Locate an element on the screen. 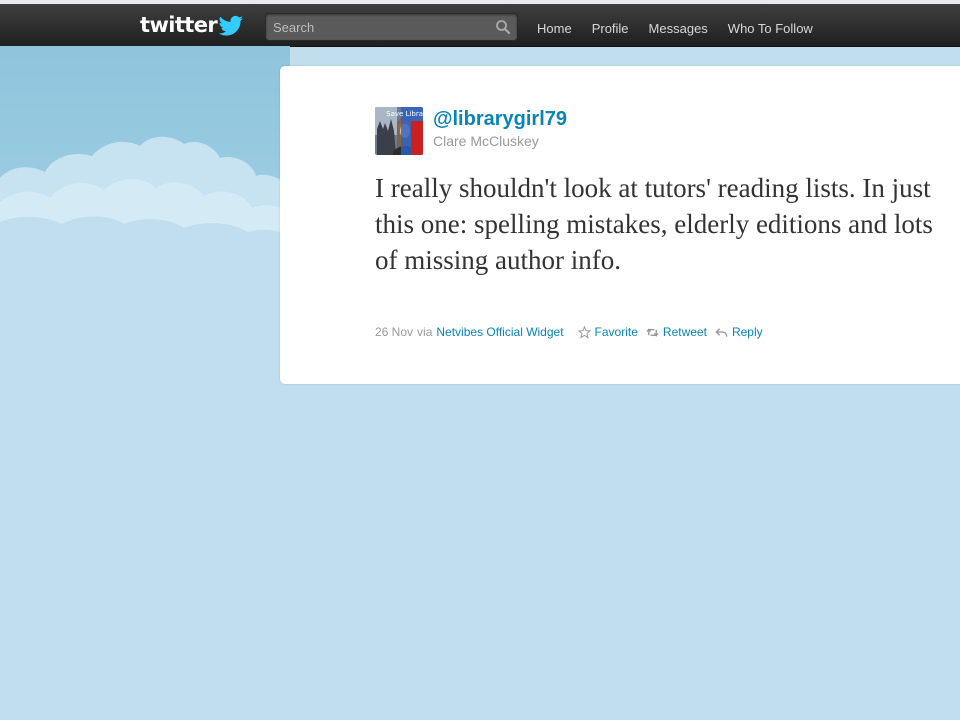 Image resolution: width=960 pixels, height=720 pixels. retweet-button: Retweet is located at coordinates (676, 332).